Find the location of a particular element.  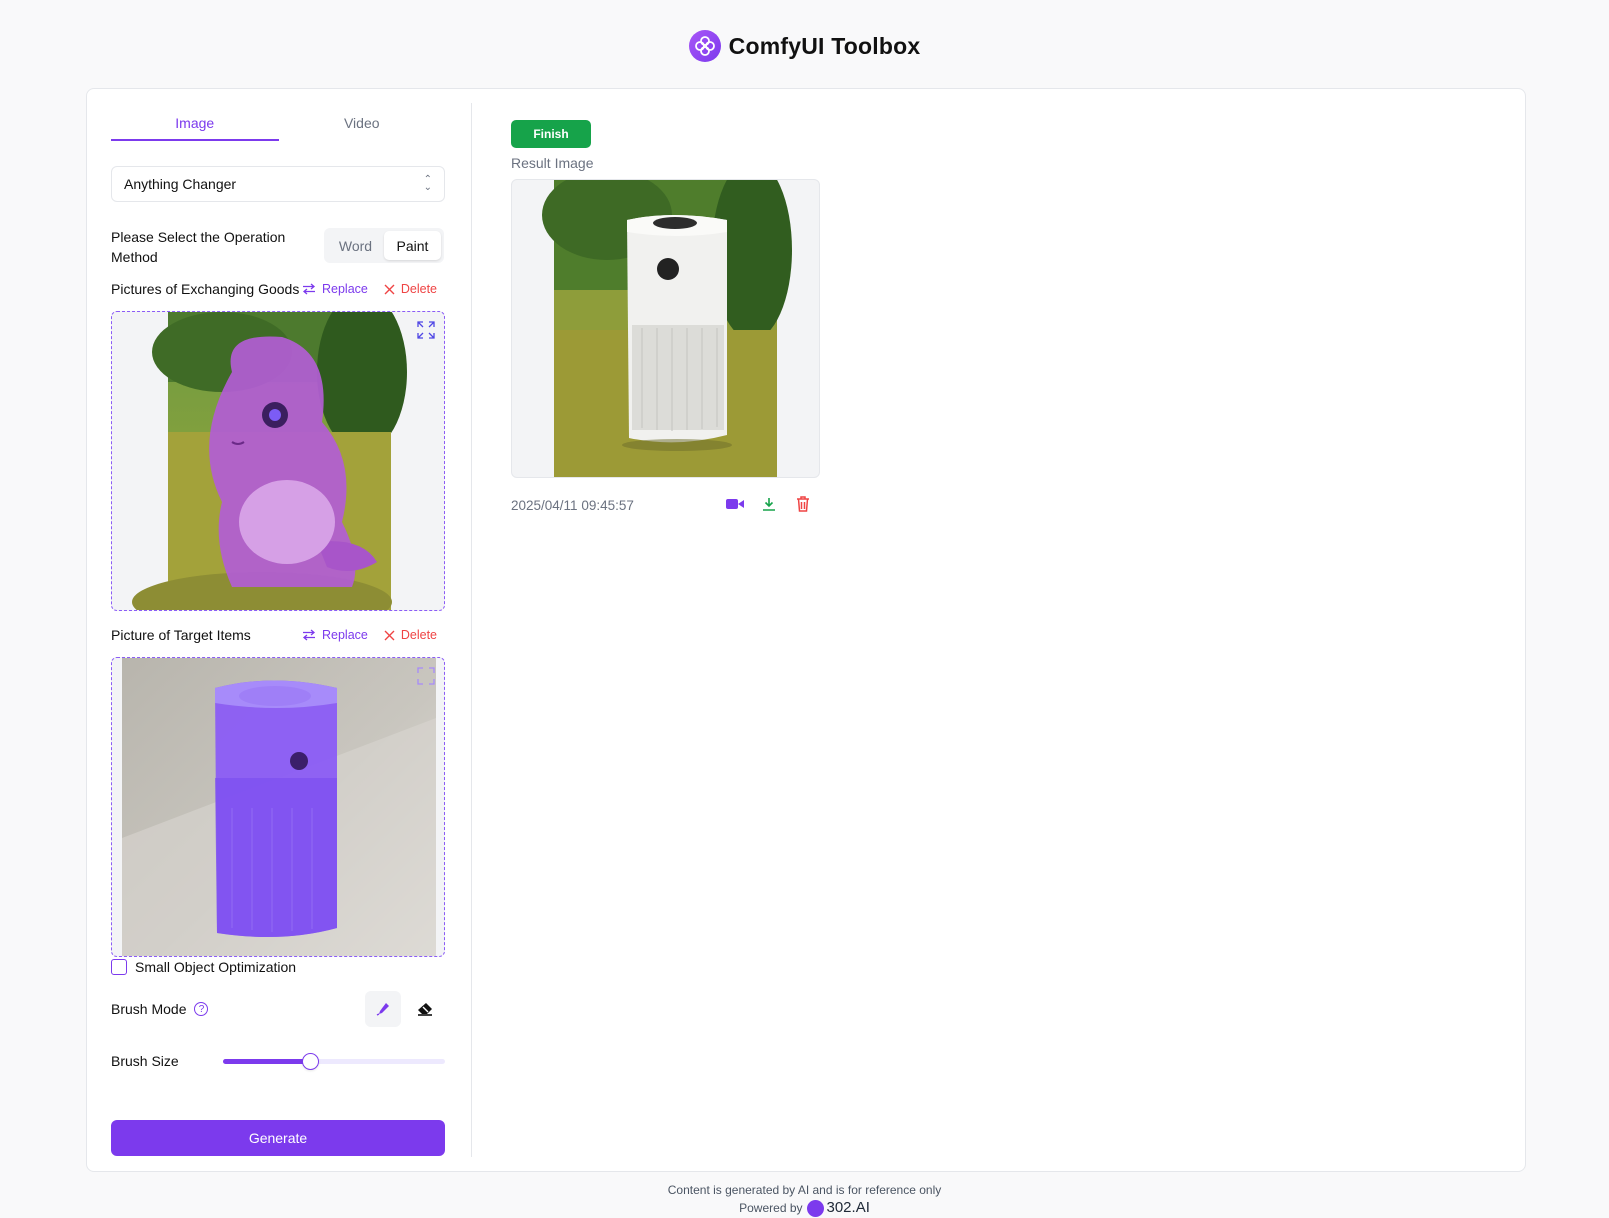

mode-tabs: Image Video is located at coordinates (278, 128).